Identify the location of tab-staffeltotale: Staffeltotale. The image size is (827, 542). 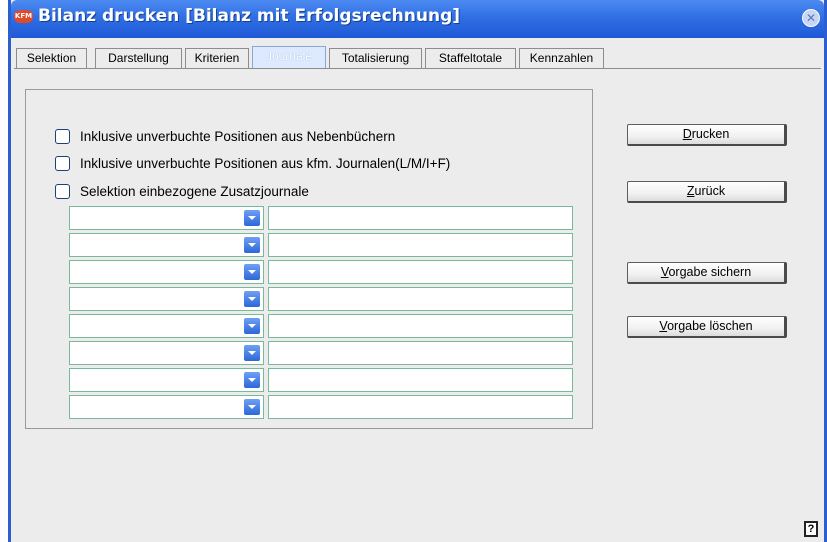
(470, 58).